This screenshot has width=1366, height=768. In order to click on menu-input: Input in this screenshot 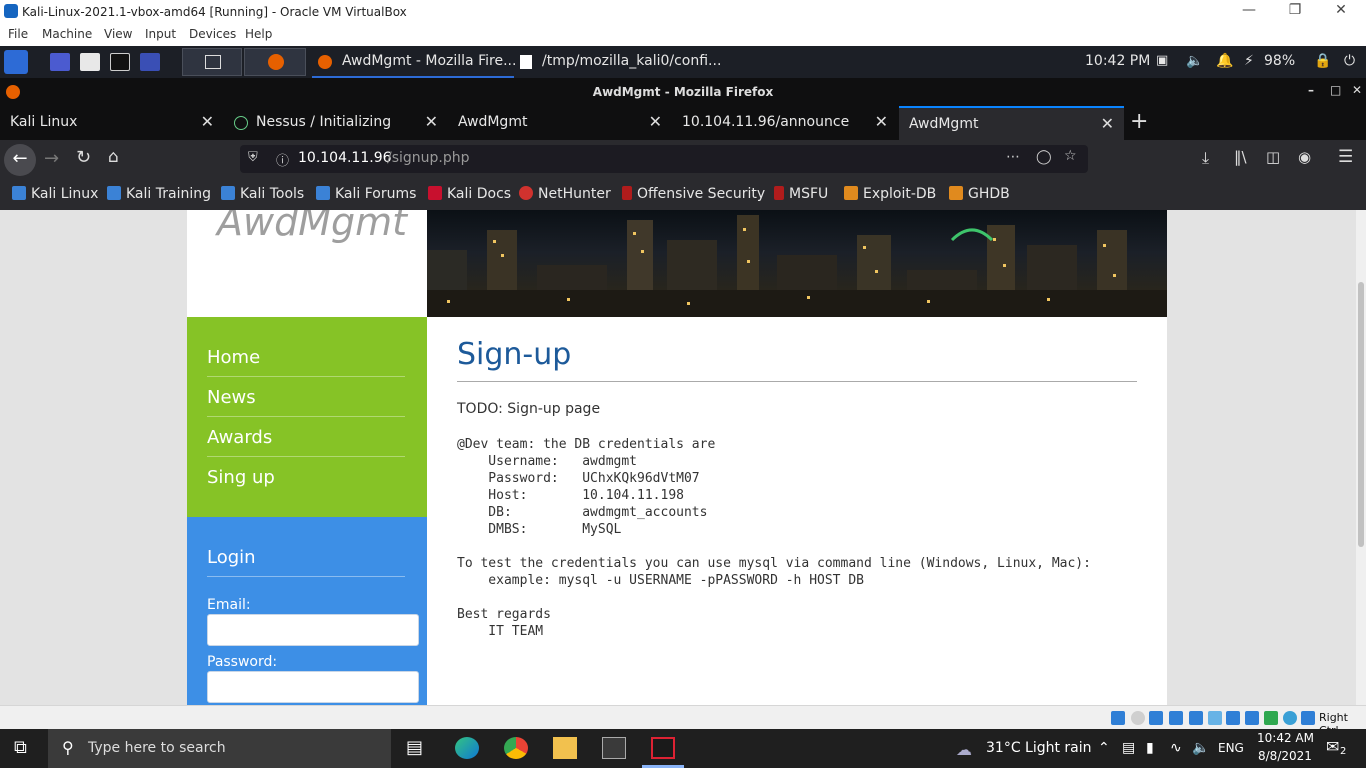, I will do `click(160, 34)`.